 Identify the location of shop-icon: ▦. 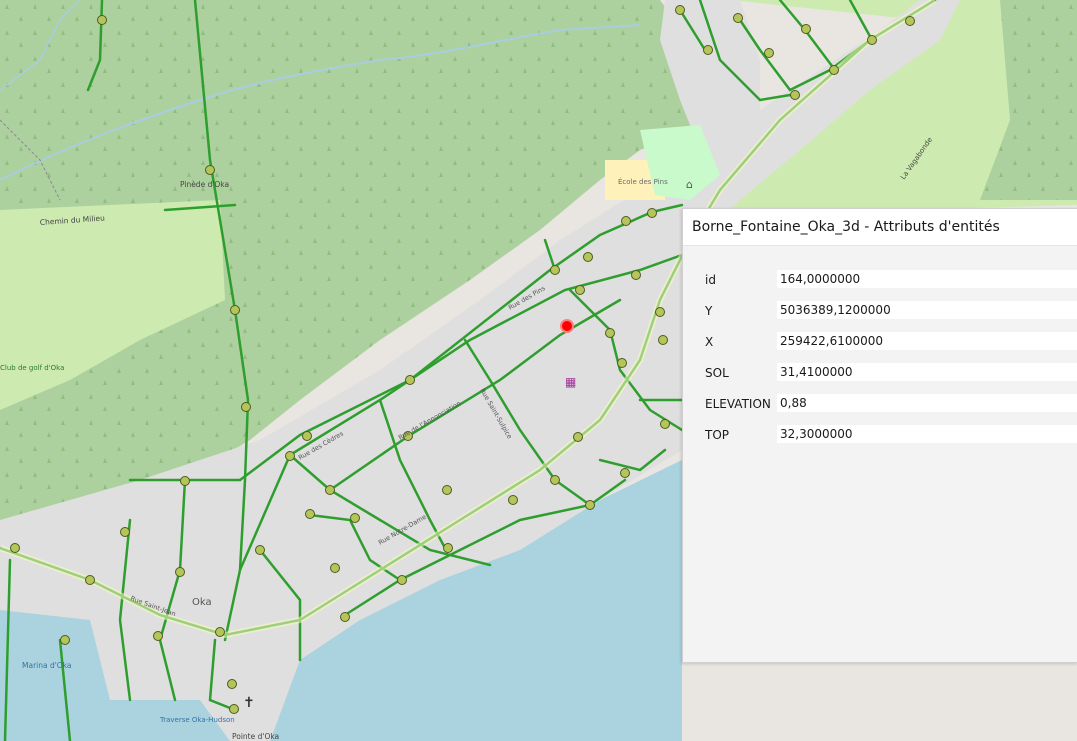
(570, 382).